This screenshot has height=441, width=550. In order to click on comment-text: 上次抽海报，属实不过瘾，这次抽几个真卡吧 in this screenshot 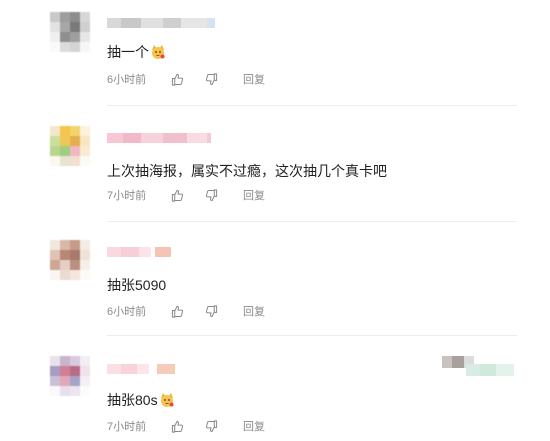, I will do `click(247, 171)`.